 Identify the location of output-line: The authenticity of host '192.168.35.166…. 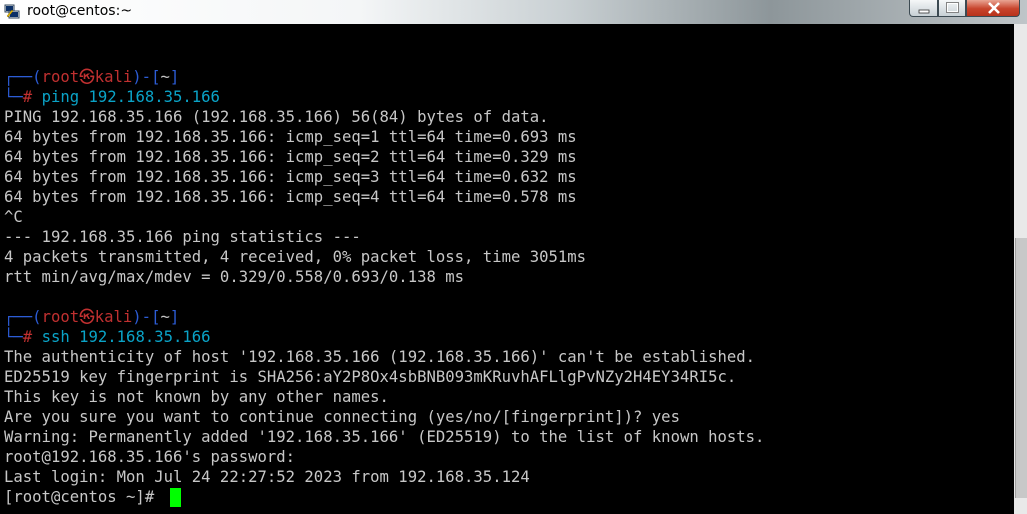
(380, 357).